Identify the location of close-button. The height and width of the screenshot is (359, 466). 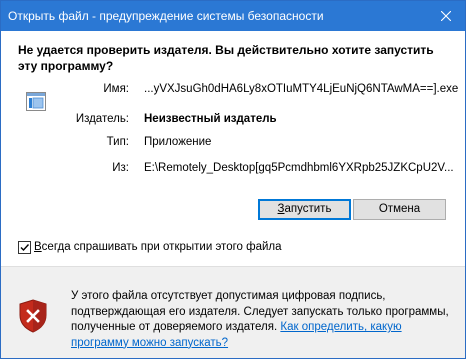
(446, 16).